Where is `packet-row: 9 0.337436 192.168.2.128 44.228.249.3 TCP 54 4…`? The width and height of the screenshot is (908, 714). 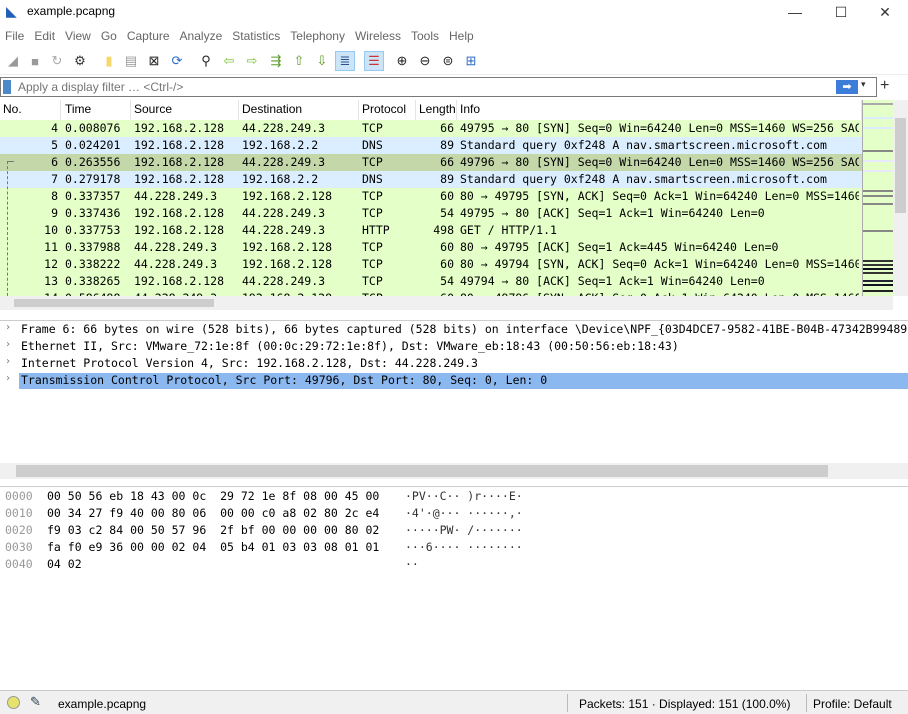 packet-row: 9 0.337436 192.168.2.128 44.228.249.3 TCP 54 4… is located at coordinates (431, 213).